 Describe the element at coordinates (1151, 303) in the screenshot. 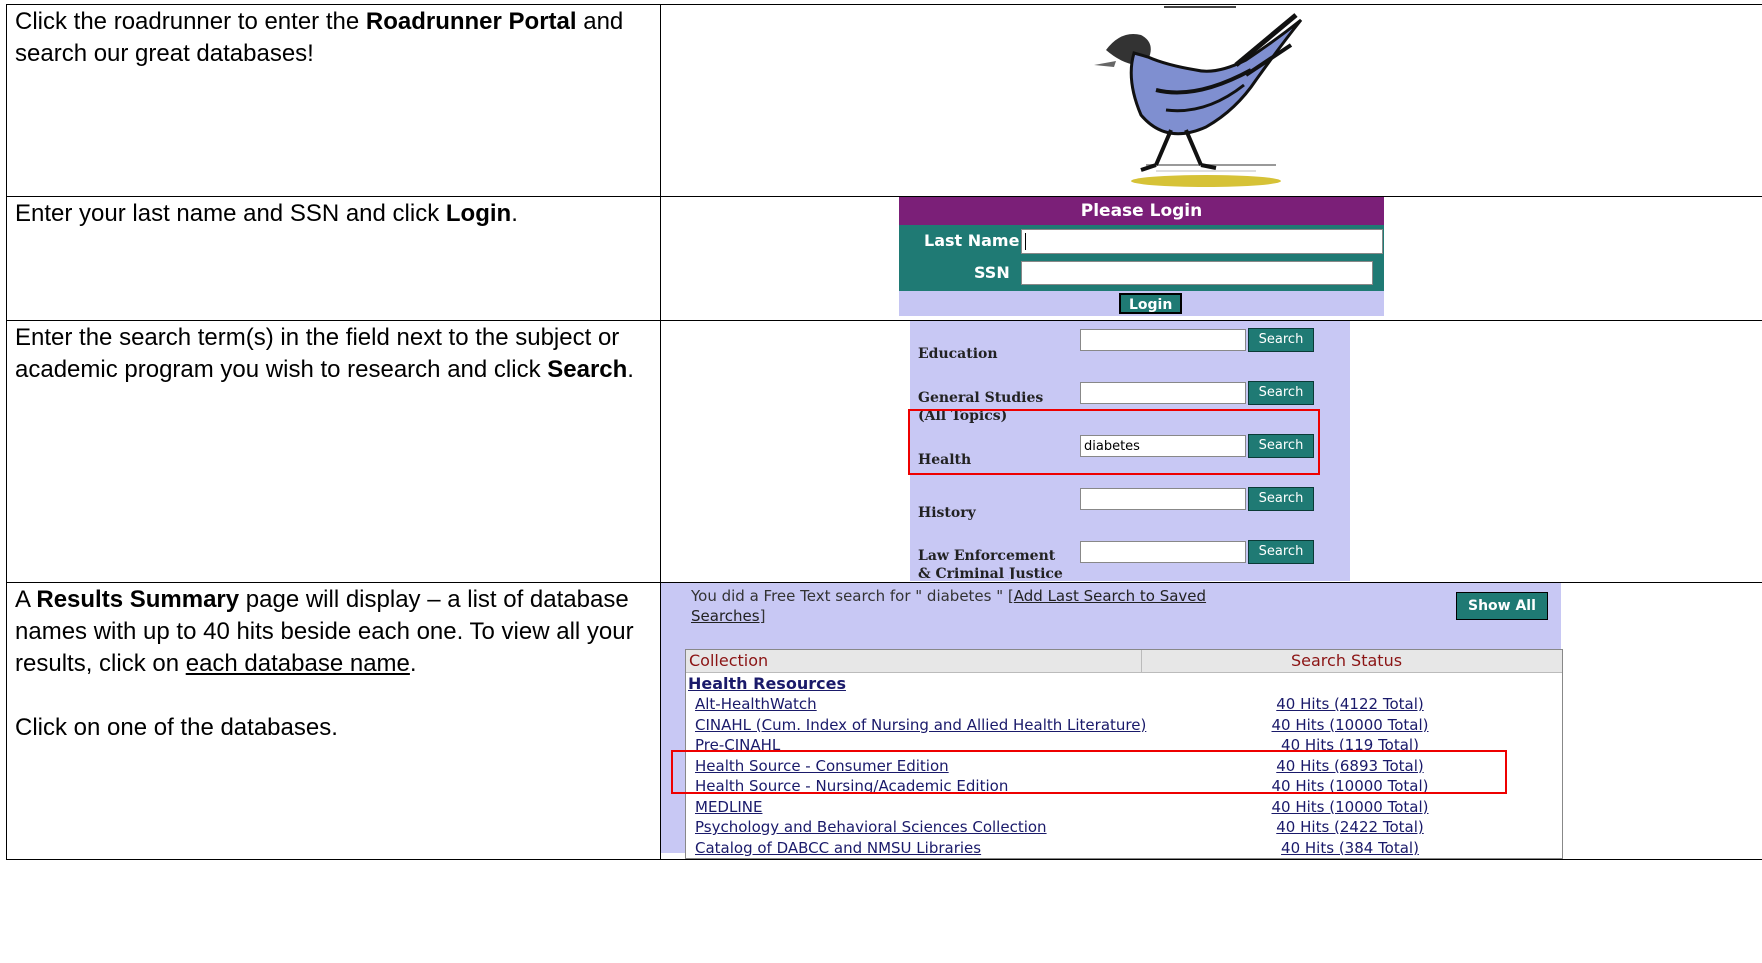

I see `login-button: Login` at that location.